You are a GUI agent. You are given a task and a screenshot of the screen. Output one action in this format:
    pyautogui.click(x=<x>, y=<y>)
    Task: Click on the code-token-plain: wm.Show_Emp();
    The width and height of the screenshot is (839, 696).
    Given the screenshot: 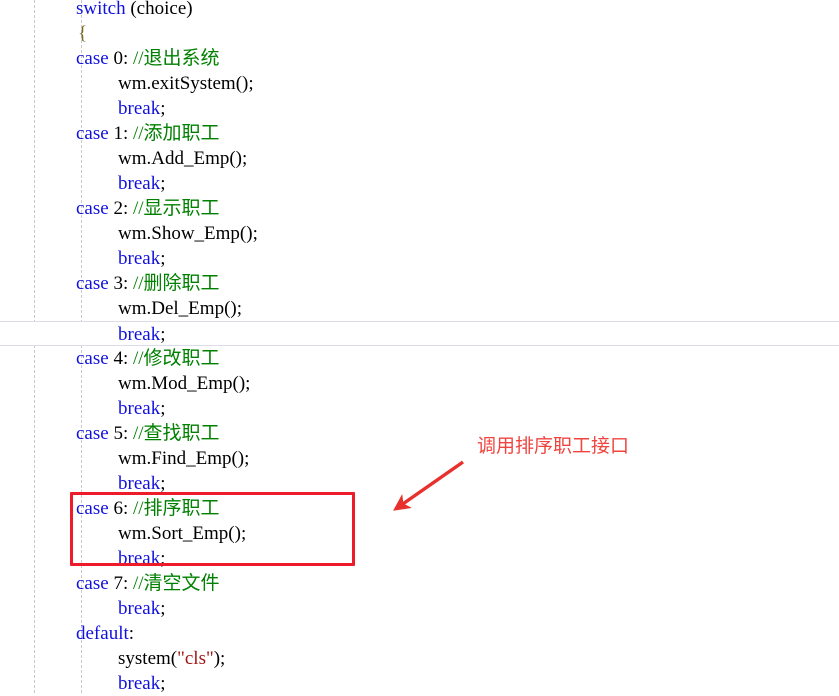 What is the action you would take?
    pyautogui.click(x=188, y=233)
    